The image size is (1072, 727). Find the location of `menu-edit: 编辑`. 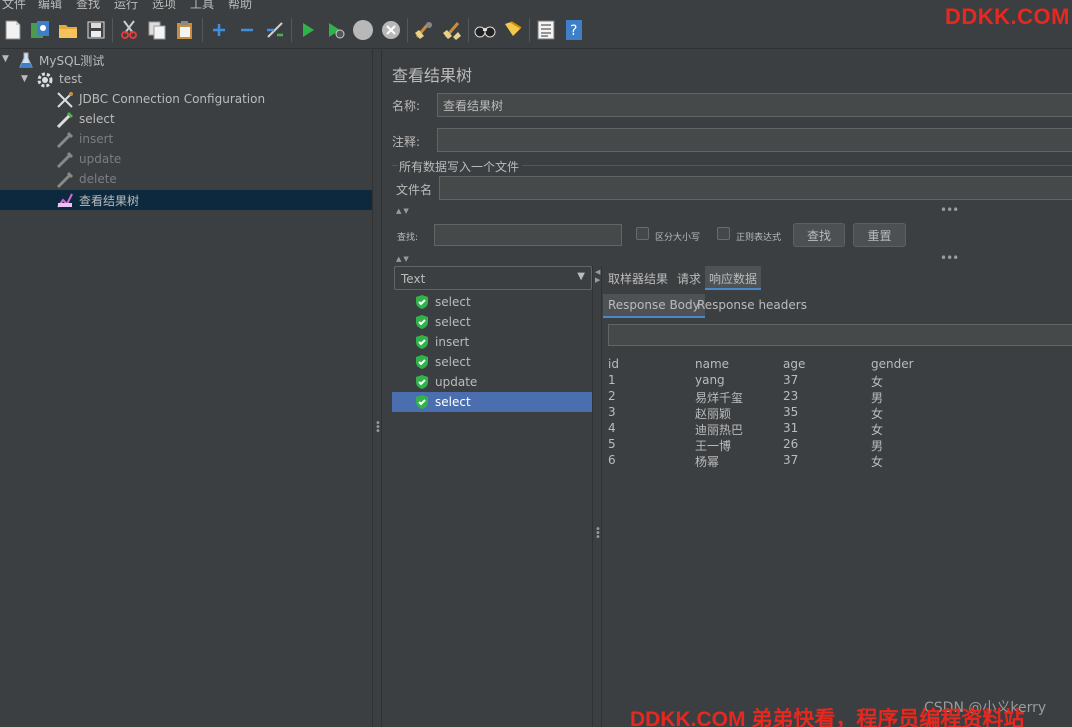

menu-edit: 编辑 is located at coordinates (50, 6).